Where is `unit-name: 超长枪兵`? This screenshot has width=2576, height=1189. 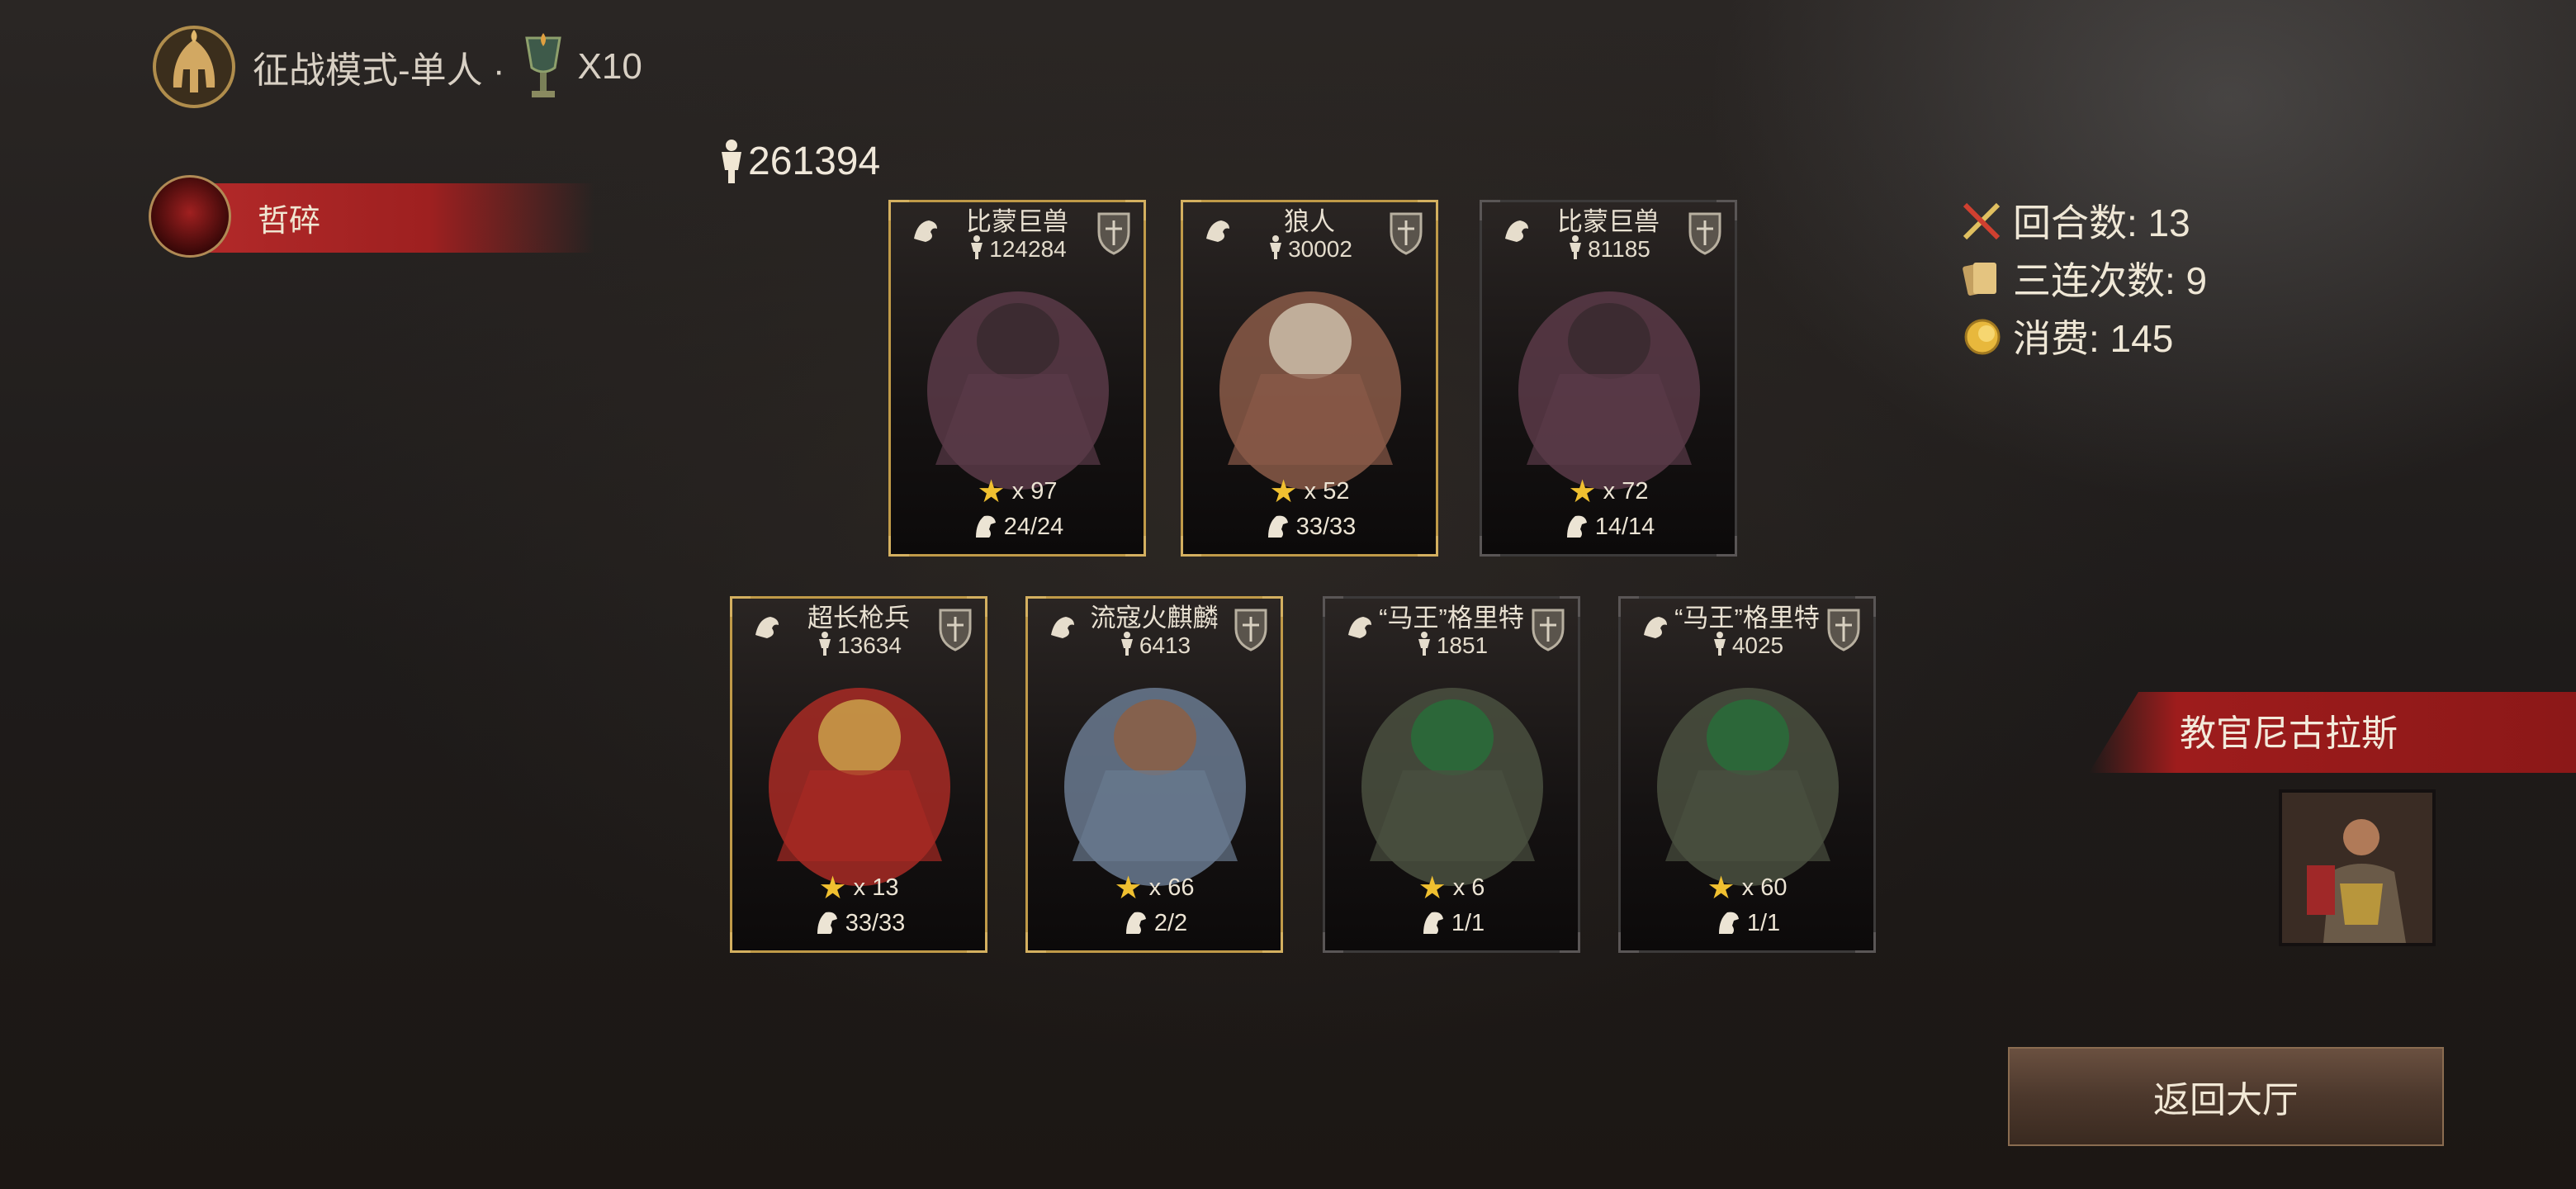
unit-name: 超长枪兵 is located at coordinates (858, 618).